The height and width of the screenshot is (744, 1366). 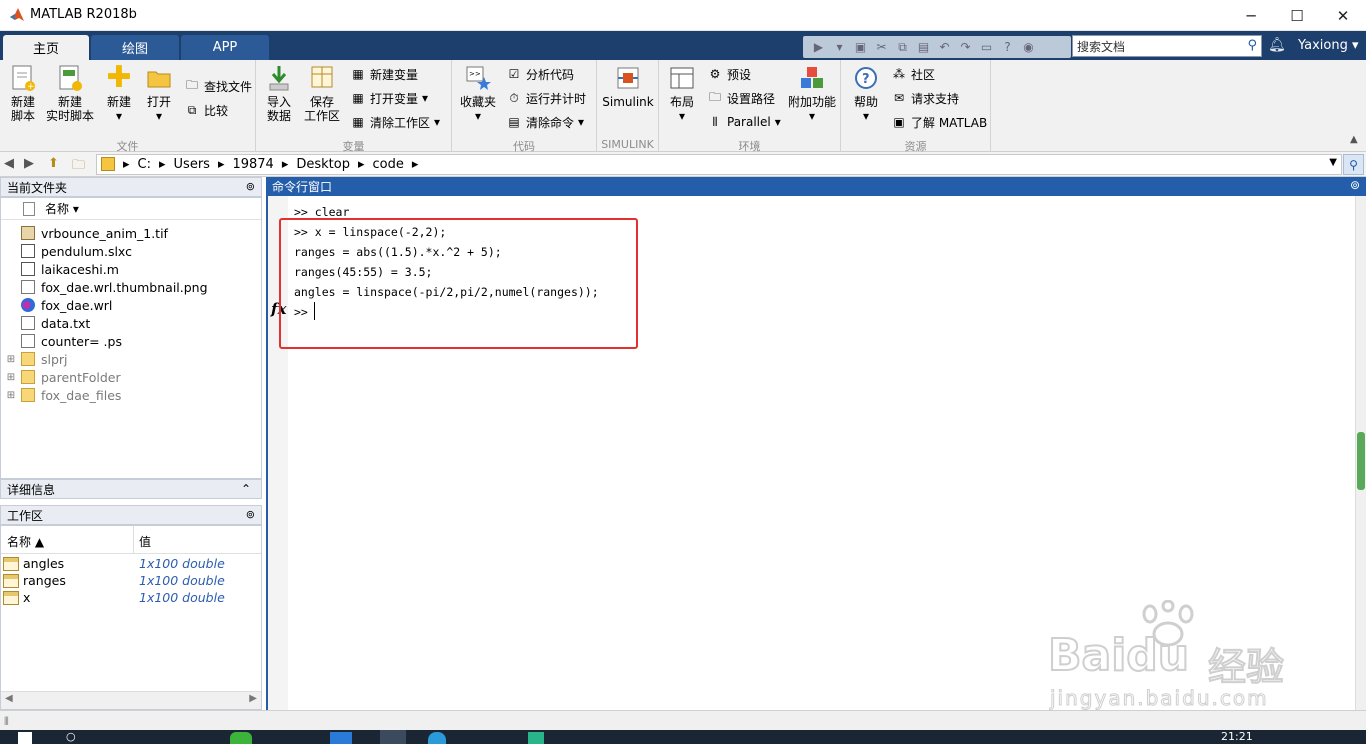 What do you see at coordinates (218, 86) in the screenshot?
I see `find-files-button: 🗀︎ 查找文件` at bounding box center [218, 86].